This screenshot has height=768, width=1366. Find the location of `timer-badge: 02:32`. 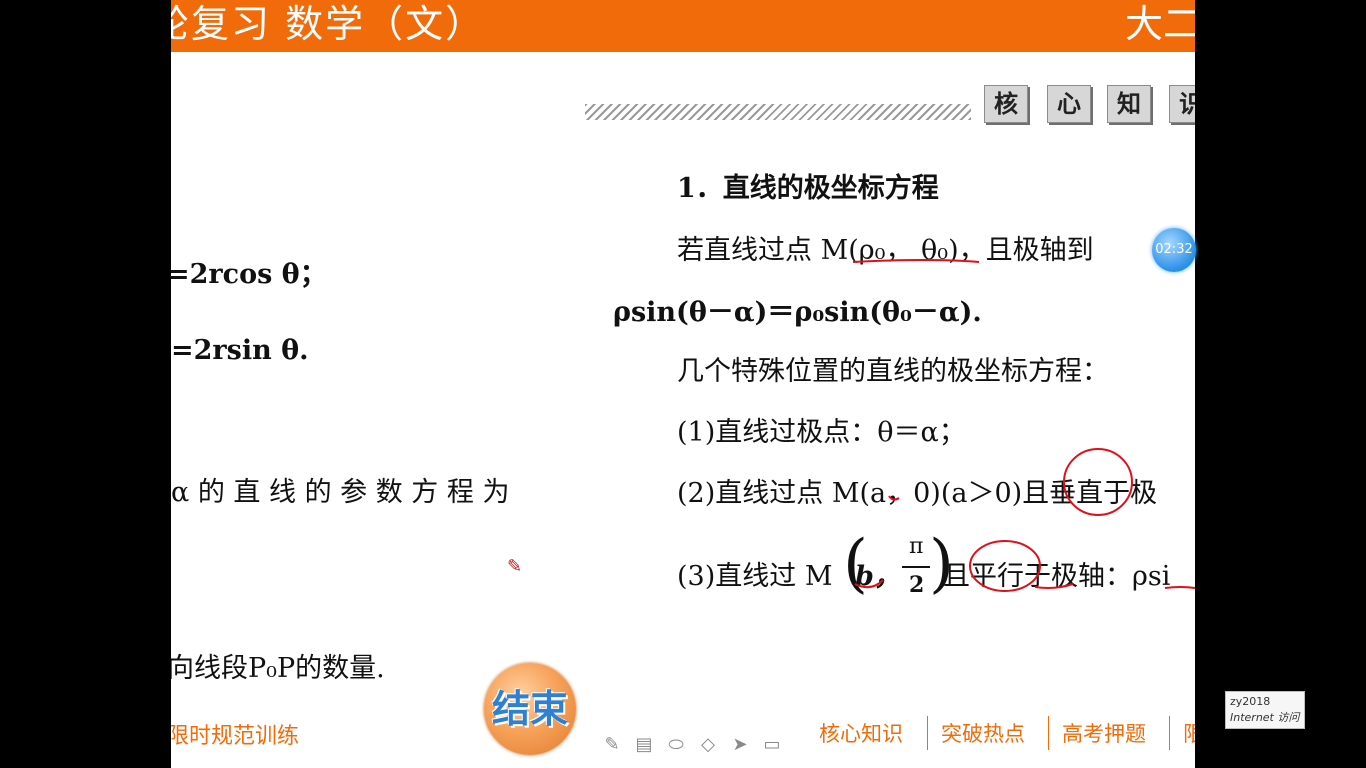

timer-badge: 02:32 is located at coordinates (1174, 250).